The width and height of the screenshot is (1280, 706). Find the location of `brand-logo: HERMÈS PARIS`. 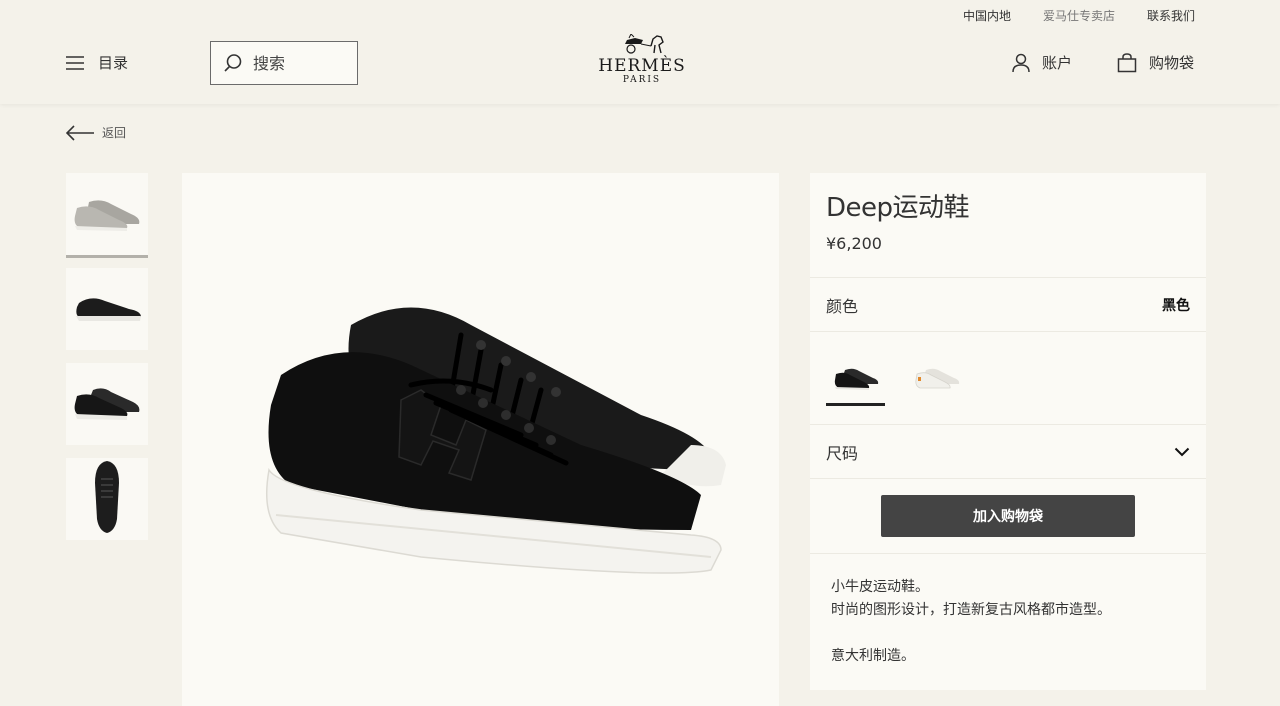

brand-logo: HERMÈS PARIS is located at coordinates (642, 59).